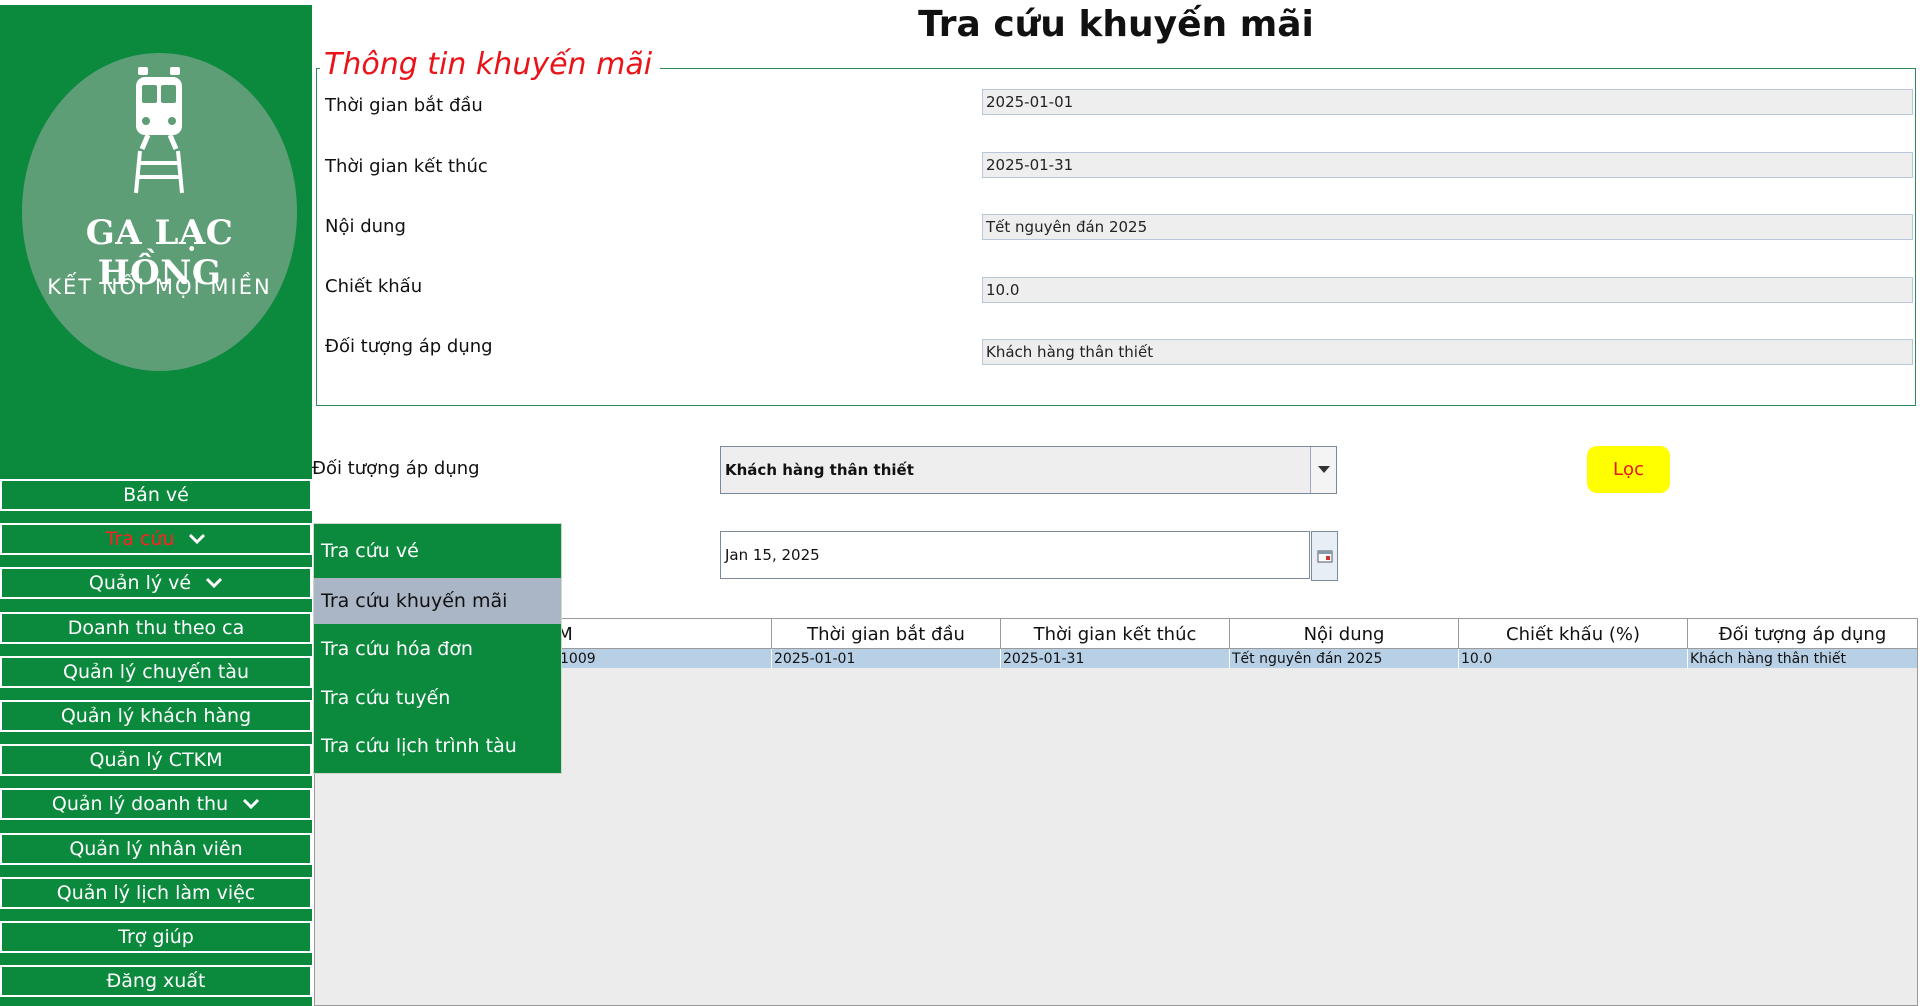  I want to click on table-cell: Tết nguyên đán 2025, so click(1344, 658).